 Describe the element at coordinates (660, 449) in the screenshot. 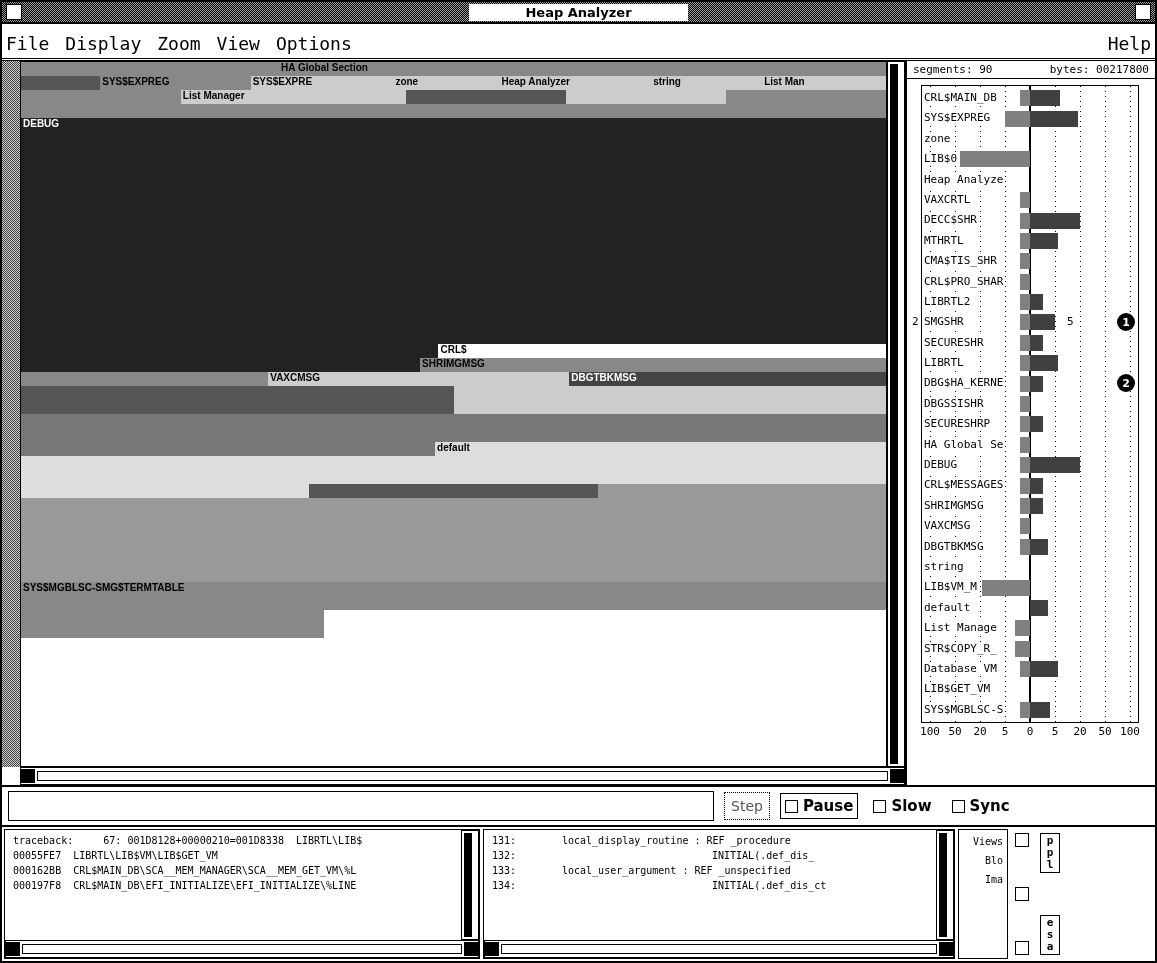

I see `memory-segment: default` at that location.